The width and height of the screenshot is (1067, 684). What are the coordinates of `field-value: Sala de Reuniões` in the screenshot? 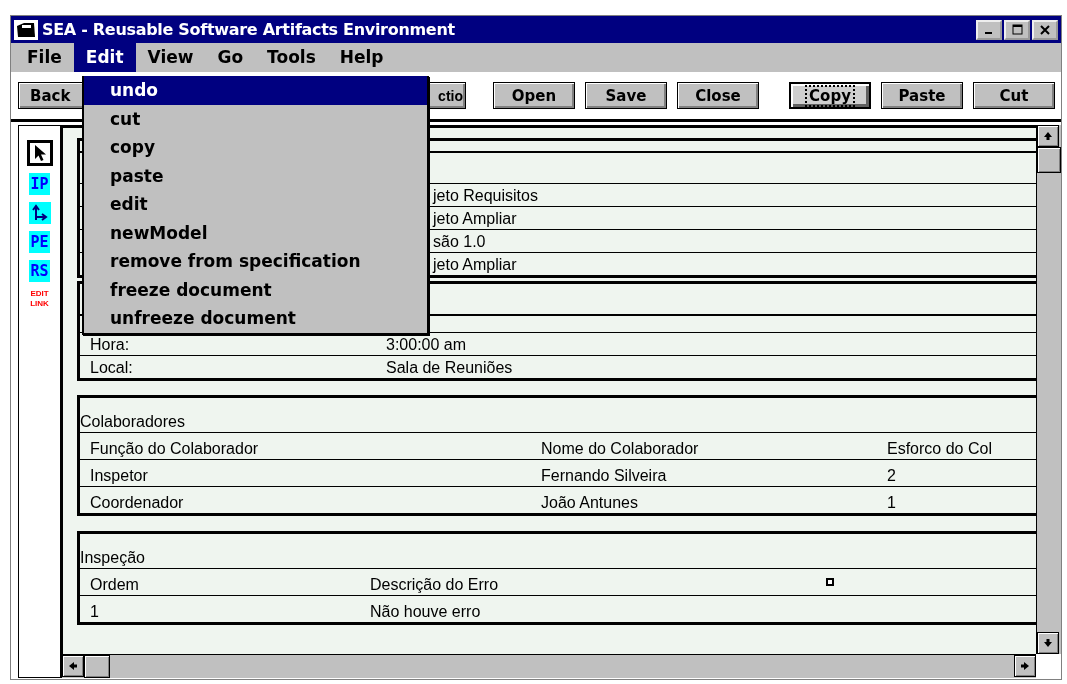 It's located at (449, 367).